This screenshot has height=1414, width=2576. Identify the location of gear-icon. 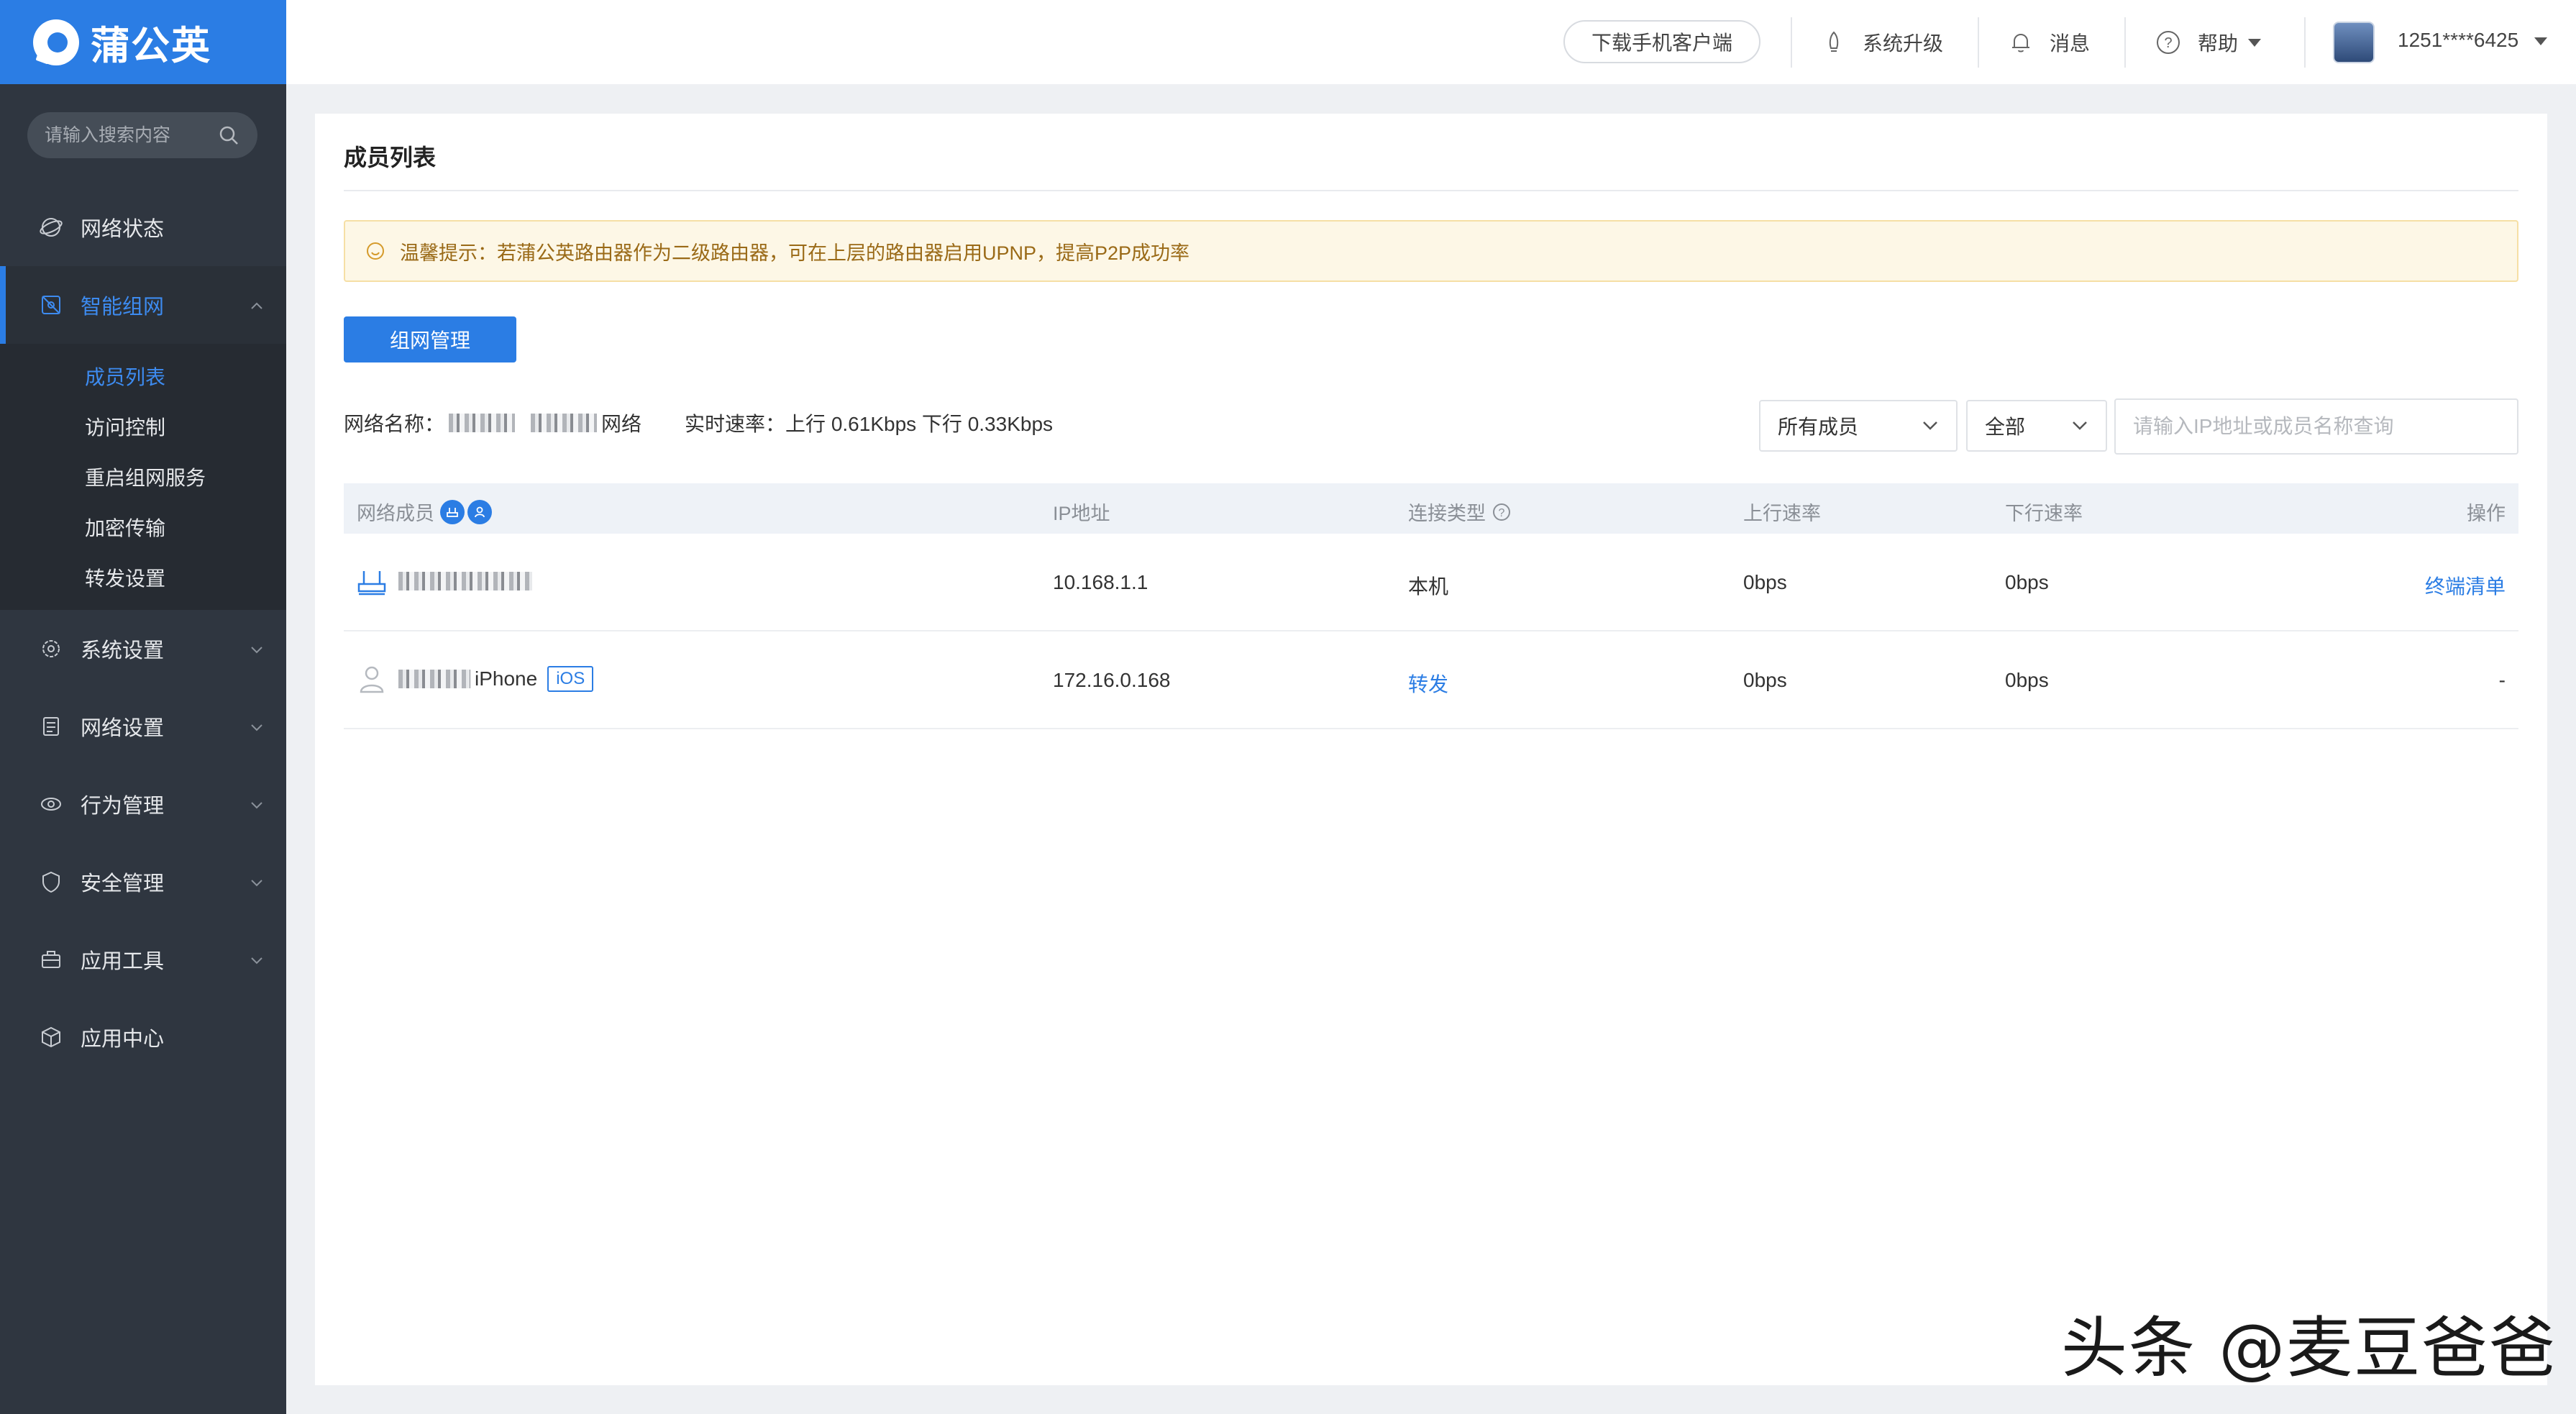
(51, 648).